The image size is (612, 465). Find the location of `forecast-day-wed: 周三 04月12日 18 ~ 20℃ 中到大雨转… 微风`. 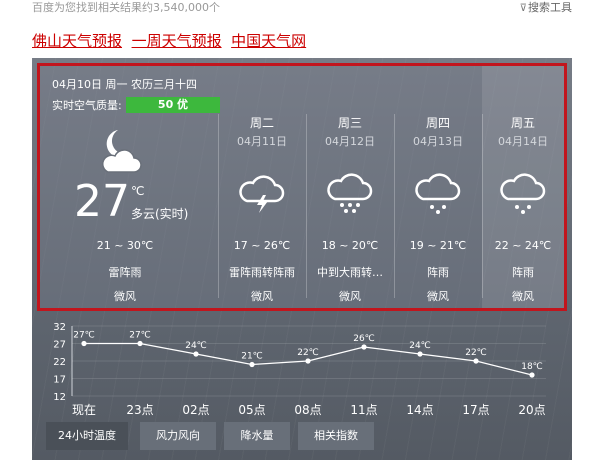

forecast-day-wed: 周三 04月12日 18 ~ 20℃ 中到大雨转… 微风 is located at coordinates (350, 187).